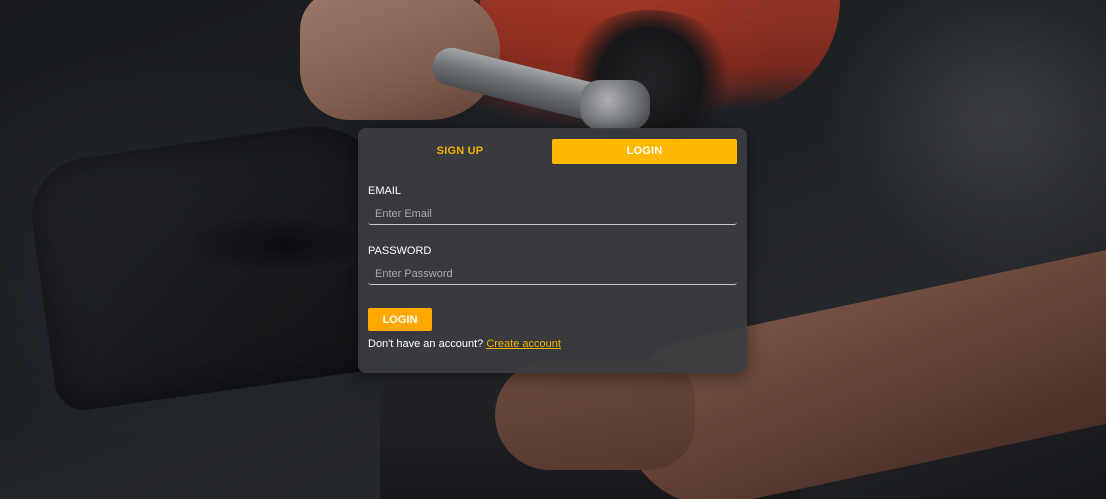 The width and height of the screenshot is (1106, 499). I want to click on password-label: PASSWORD, so click(400, 251).